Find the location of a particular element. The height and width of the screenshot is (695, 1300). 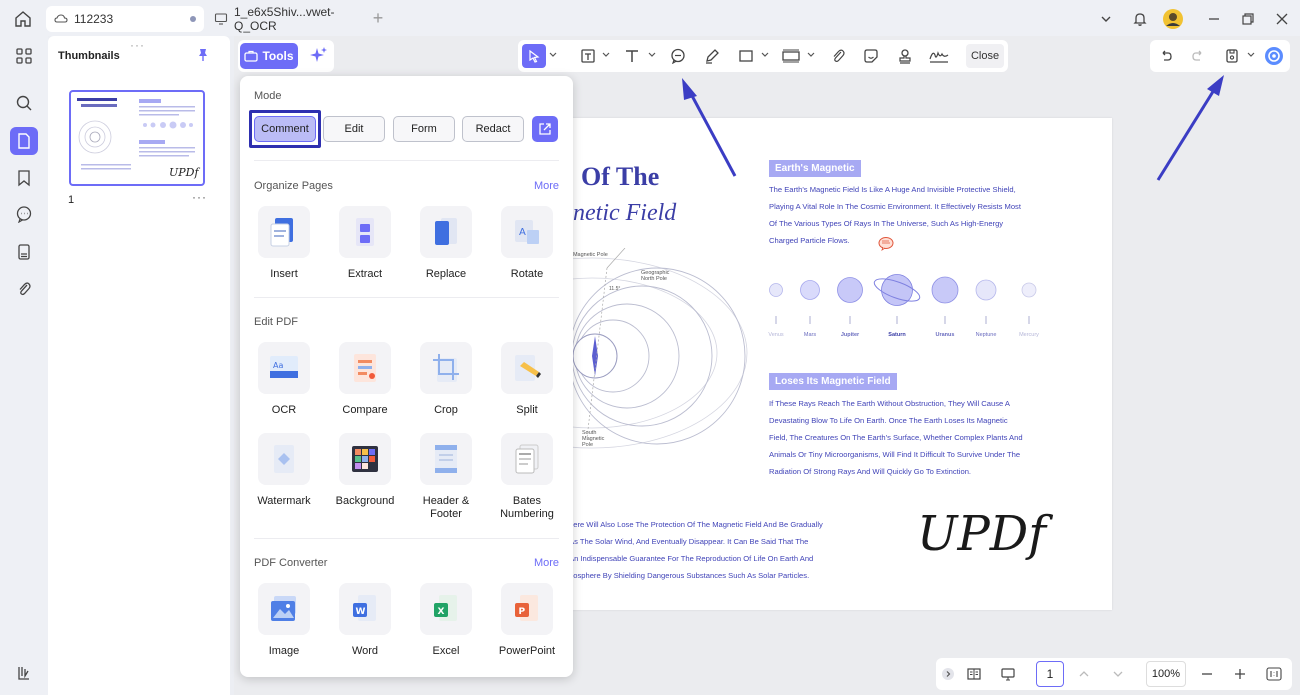

page-number-label: 1 is located at coordinates (71, 200).